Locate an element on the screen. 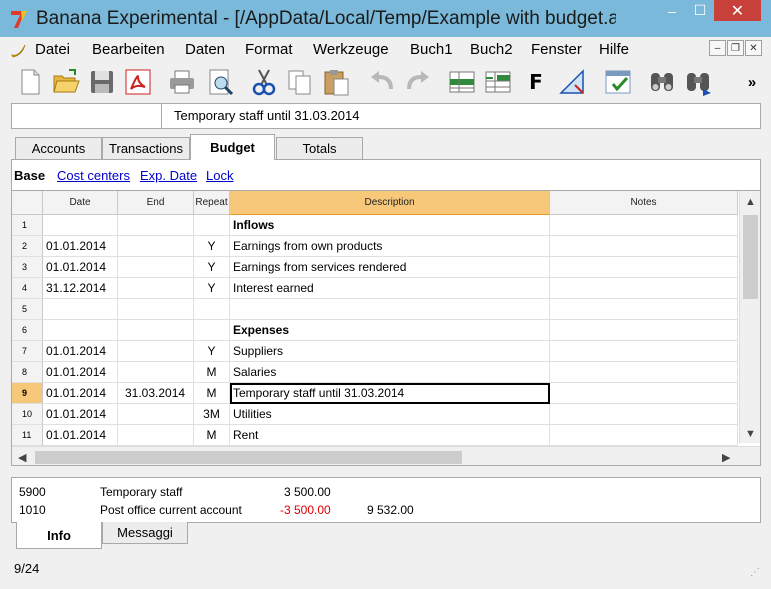 The width and height of the screenshot is (771, 589). print-icon is located at coordinates (182, 82).